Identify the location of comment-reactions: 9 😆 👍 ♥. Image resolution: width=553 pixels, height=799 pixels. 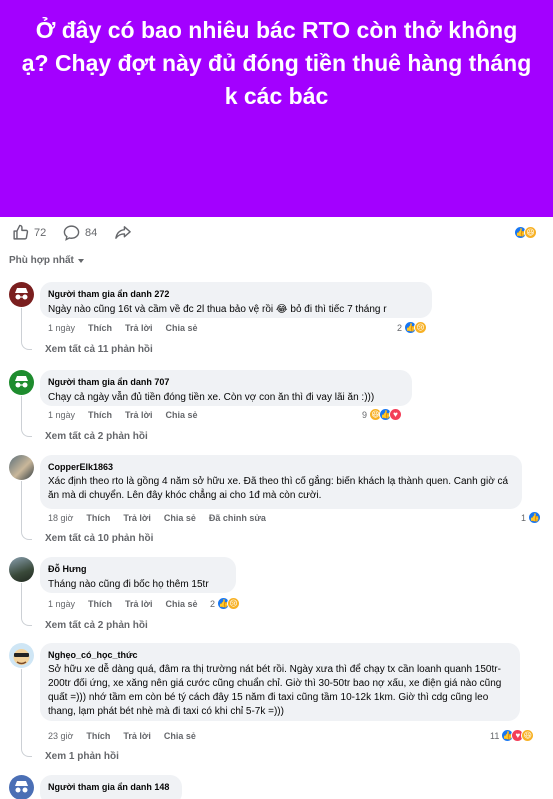
(382, 414).